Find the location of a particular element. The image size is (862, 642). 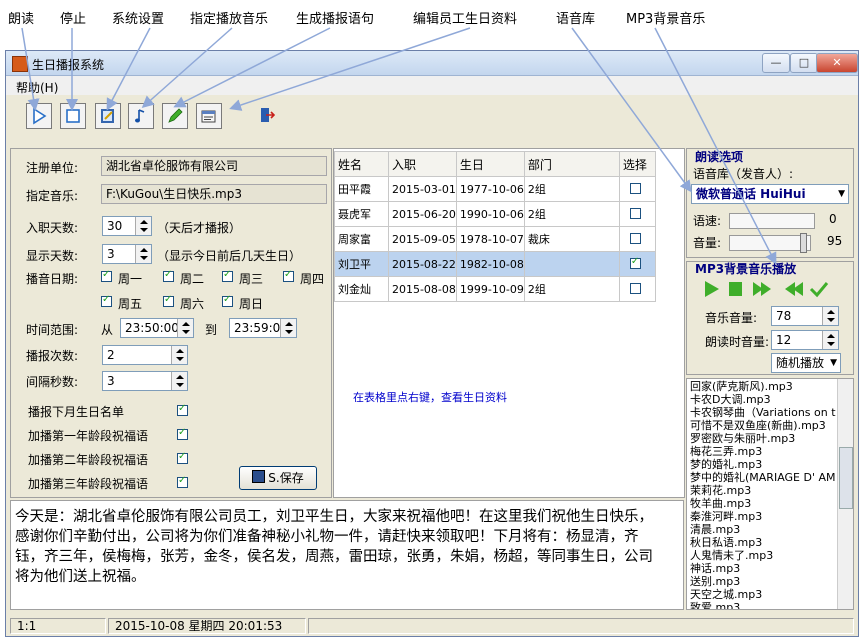

reg-unit-field: 湖北省卓伦服饰有限公司 is located at coordinates (214, 166).